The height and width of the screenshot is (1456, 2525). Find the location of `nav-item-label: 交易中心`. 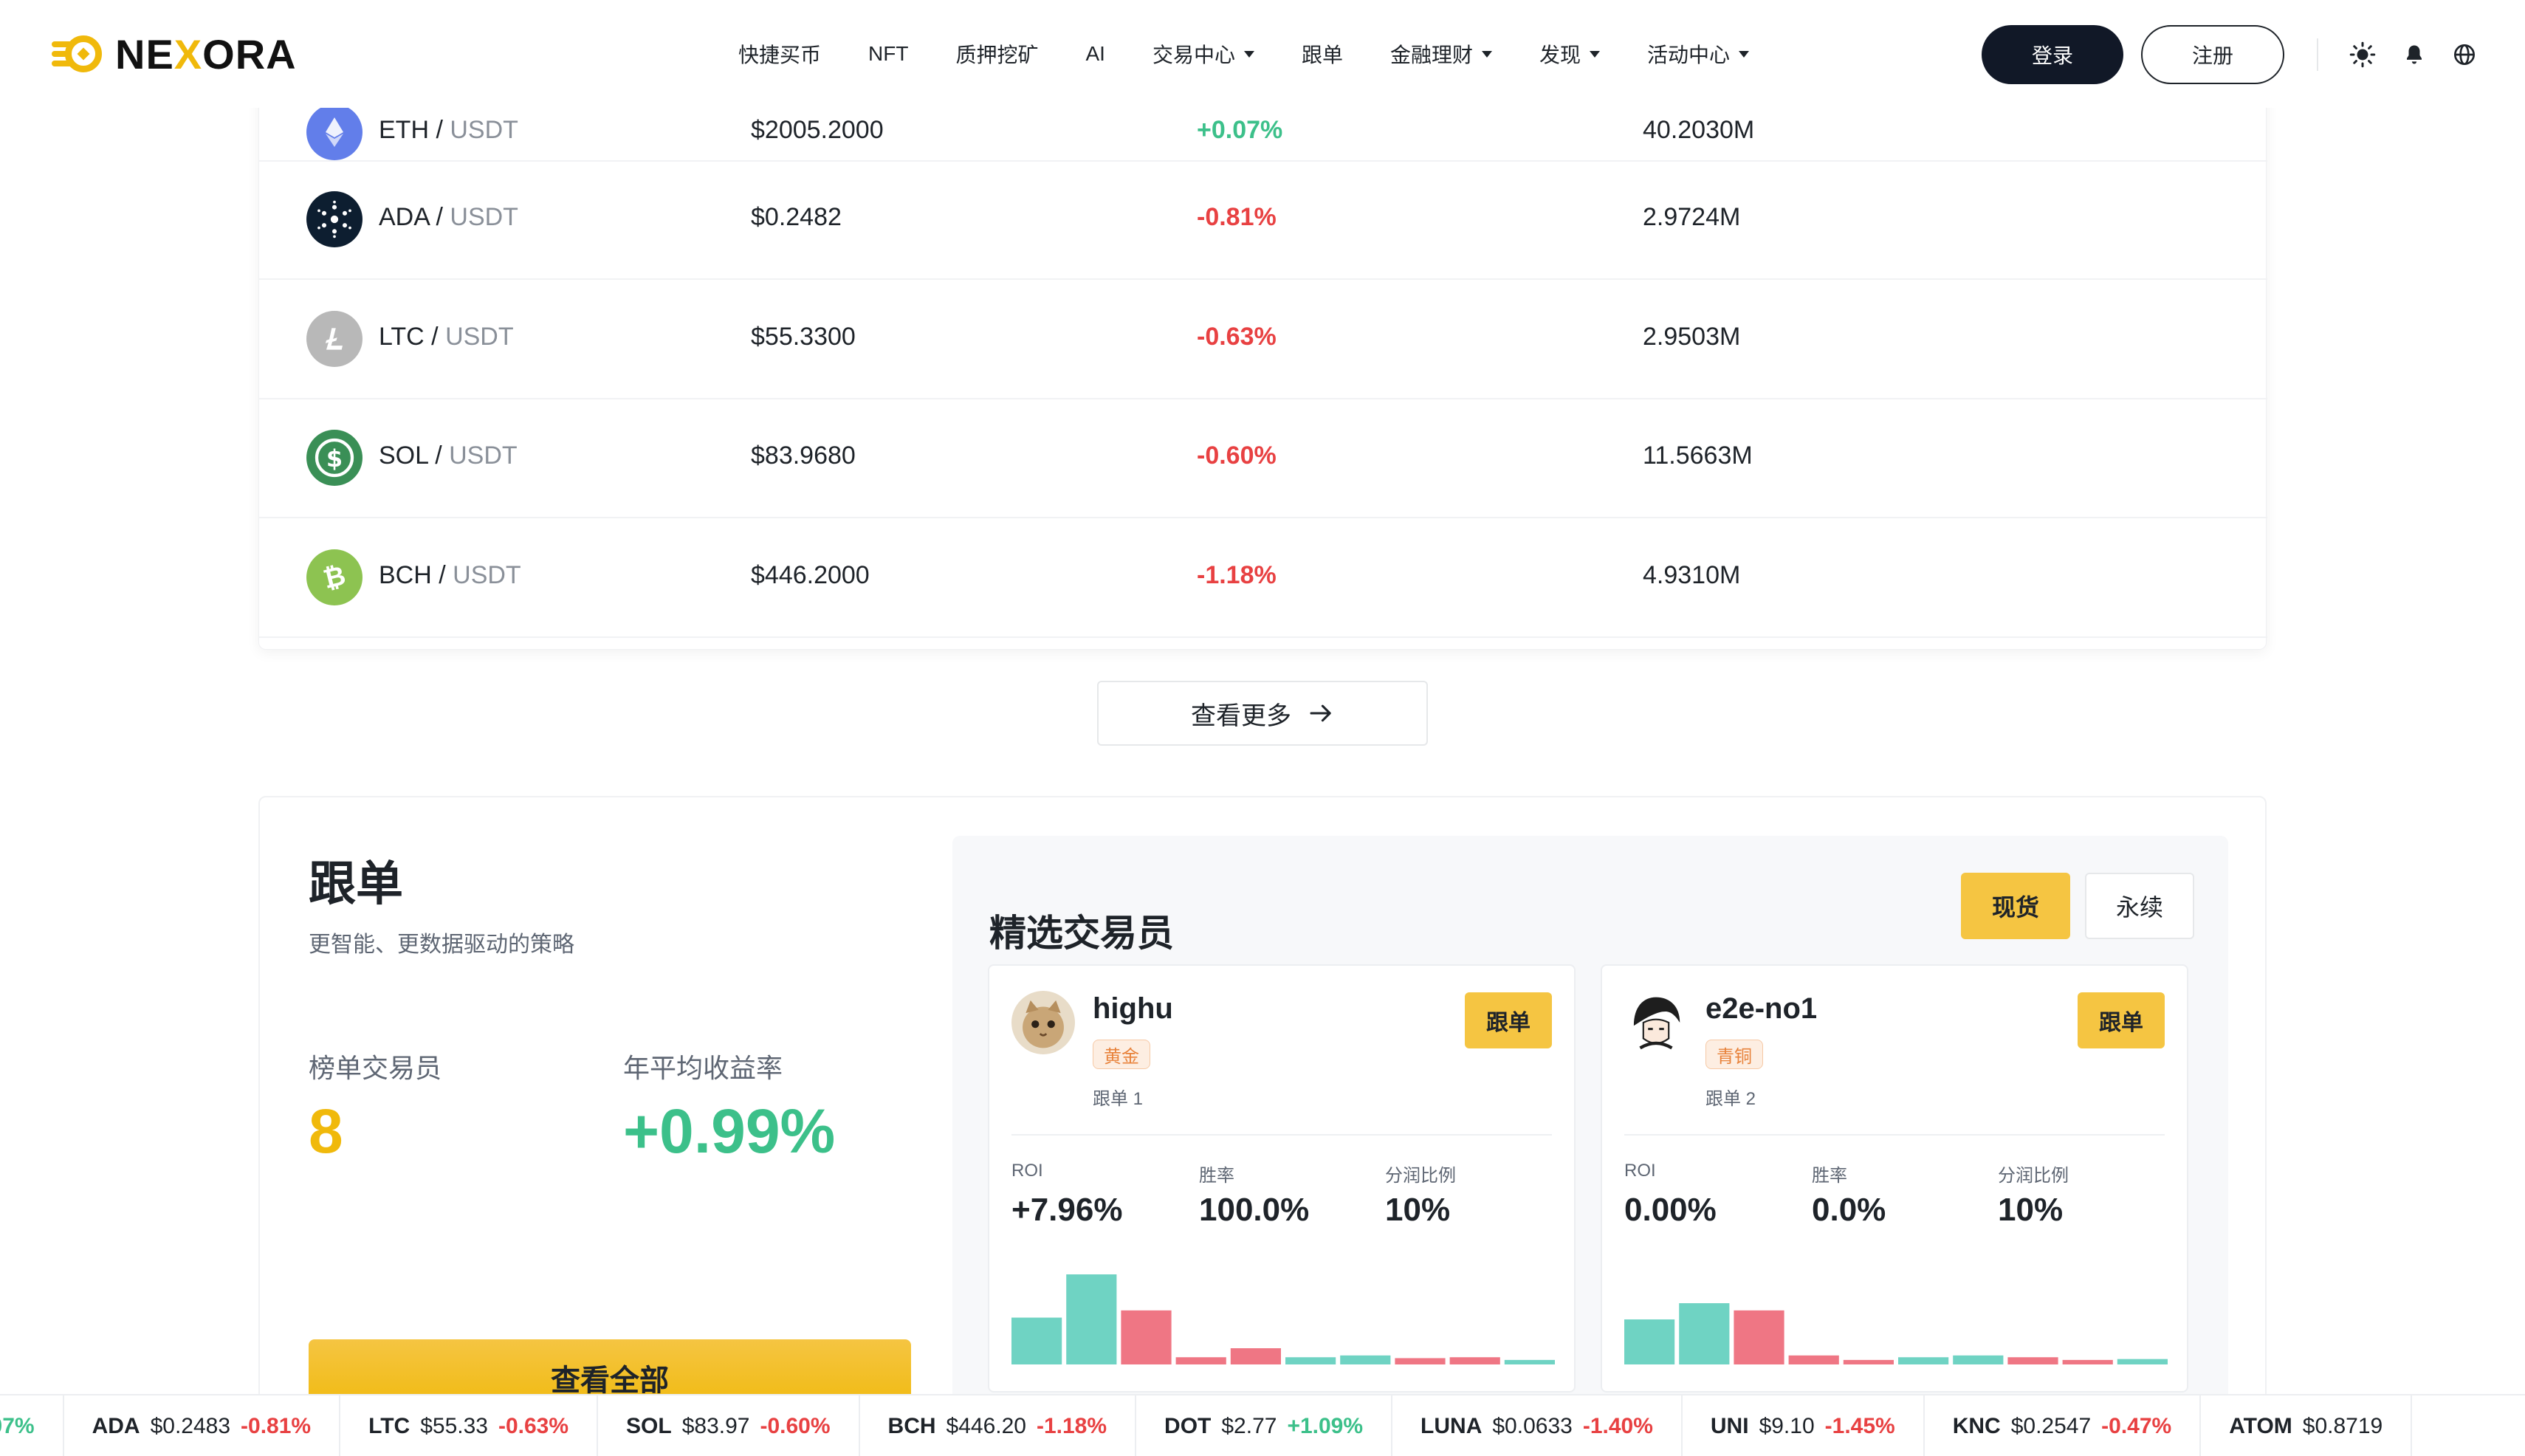

nav-item-label: 交易中心 is located at coordinates (1194, 55).